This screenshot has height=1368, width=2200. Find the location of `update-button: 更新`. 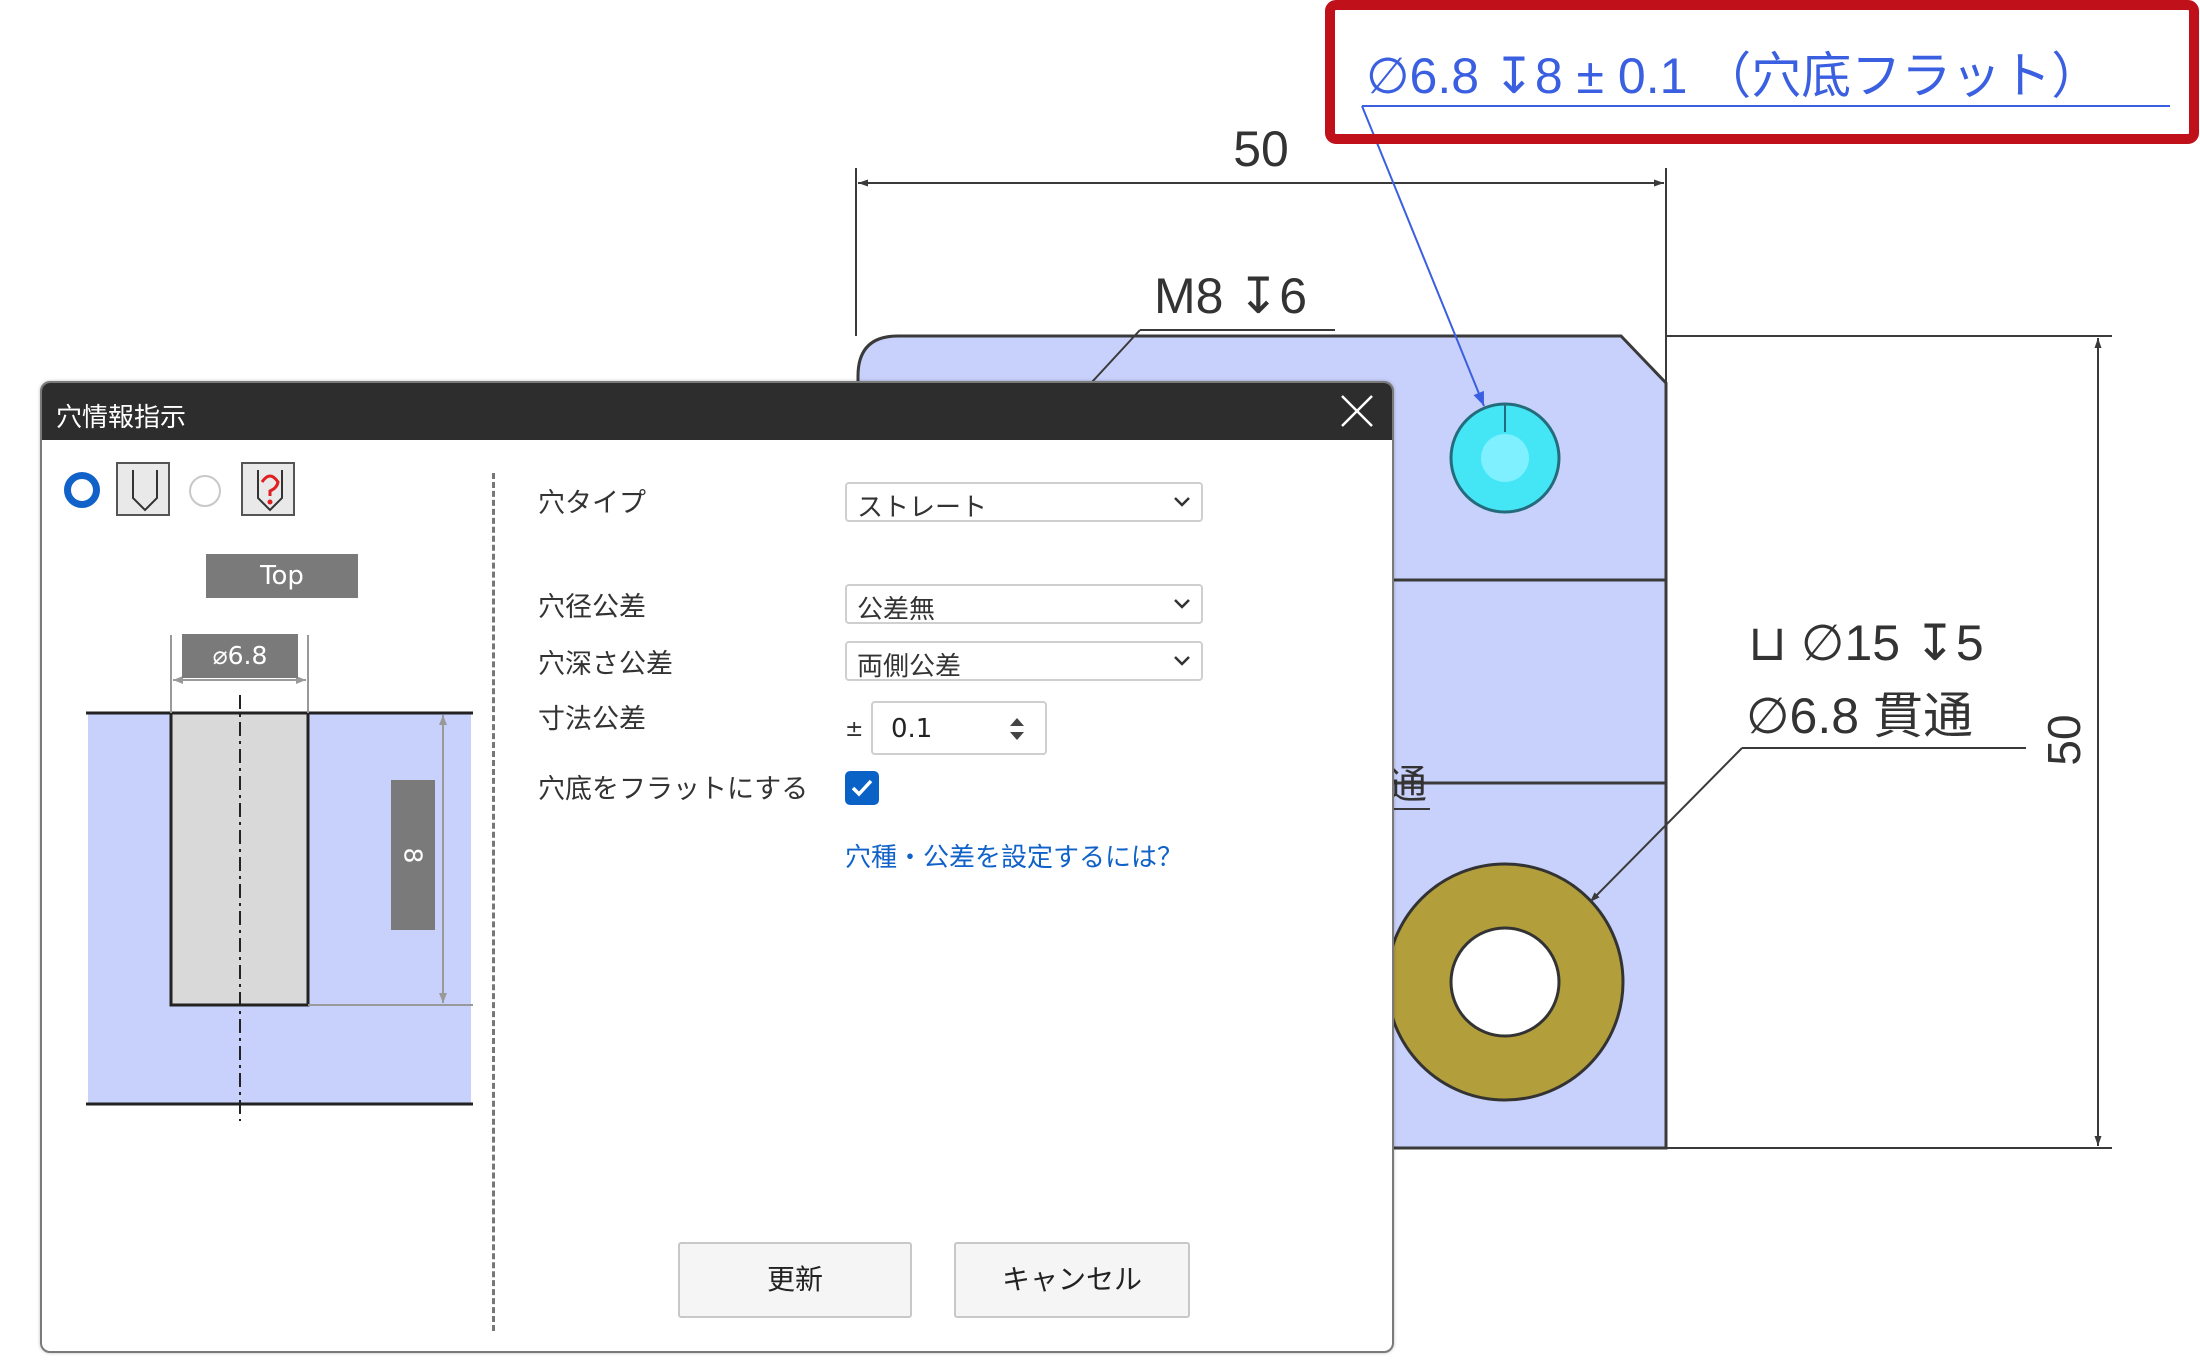

update-button: 更新 is located at coordinates (795, 1280).